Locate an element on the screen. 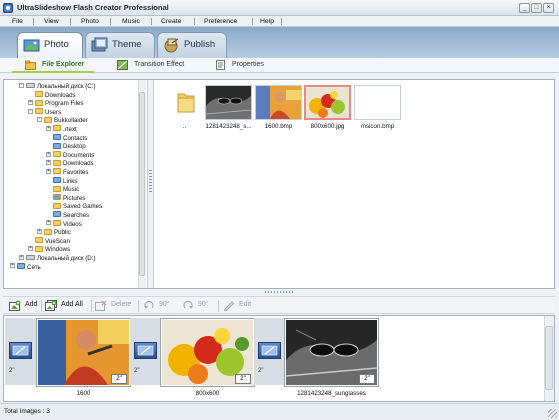 The height and width of the screenshot is (420, 559). add-all-button: Add All is located at coordinates (67, 306).